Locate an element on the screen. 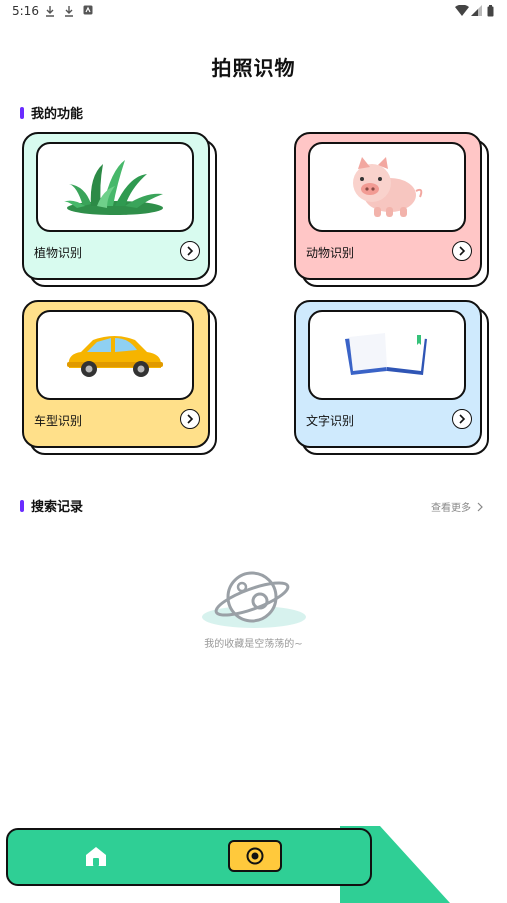 The image size is (507, 903). book-icon is located at coordinates (386, 354).